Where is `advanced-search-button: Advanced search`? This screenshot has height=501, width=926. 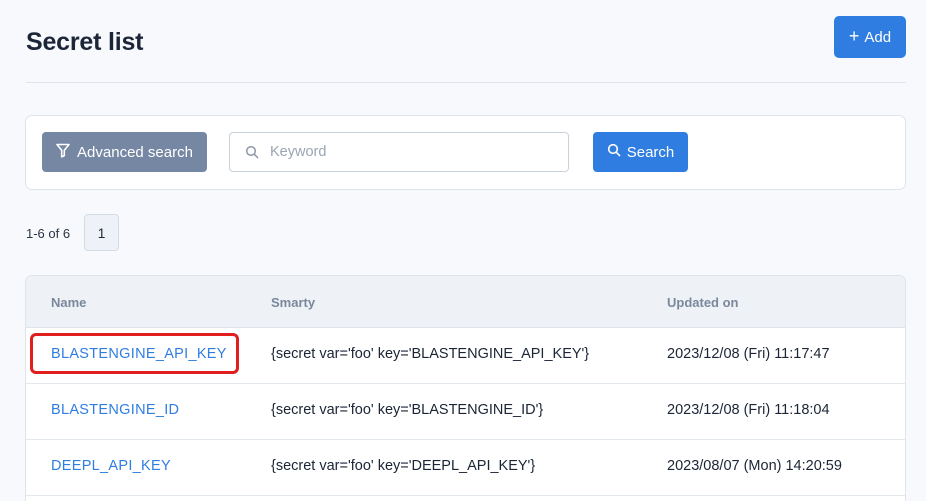 advanced-search-button: Advanced search is located at coordinates (124, 152).